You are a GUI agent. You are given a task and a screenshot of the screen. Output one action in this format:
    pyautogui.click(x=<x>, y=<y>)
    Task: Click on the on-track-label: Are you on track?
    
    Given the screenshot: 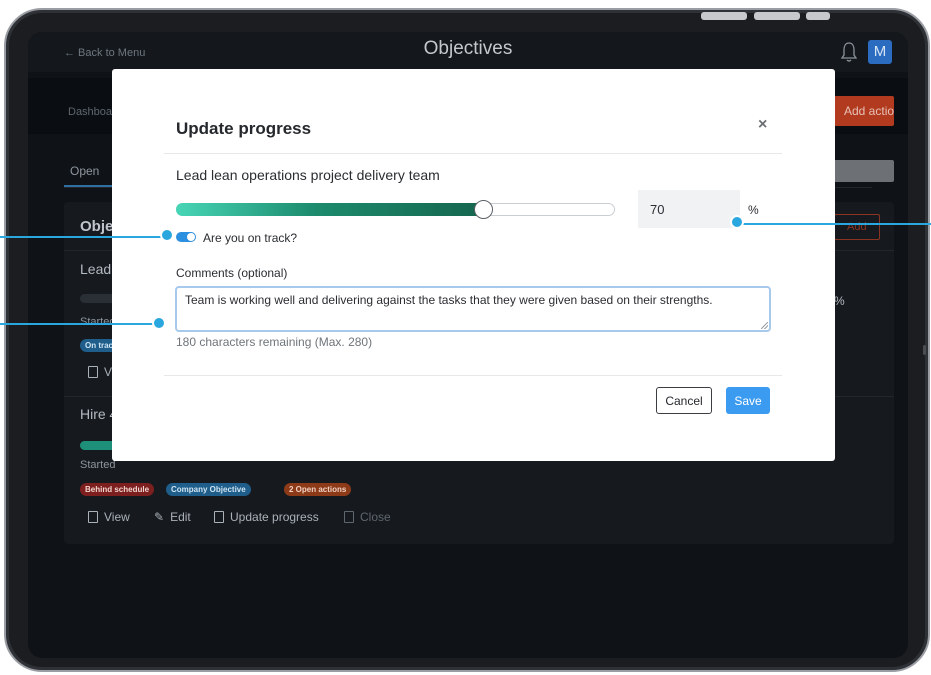 What is the action you would take?
    pyautogui.click(x=250, y=238)
    